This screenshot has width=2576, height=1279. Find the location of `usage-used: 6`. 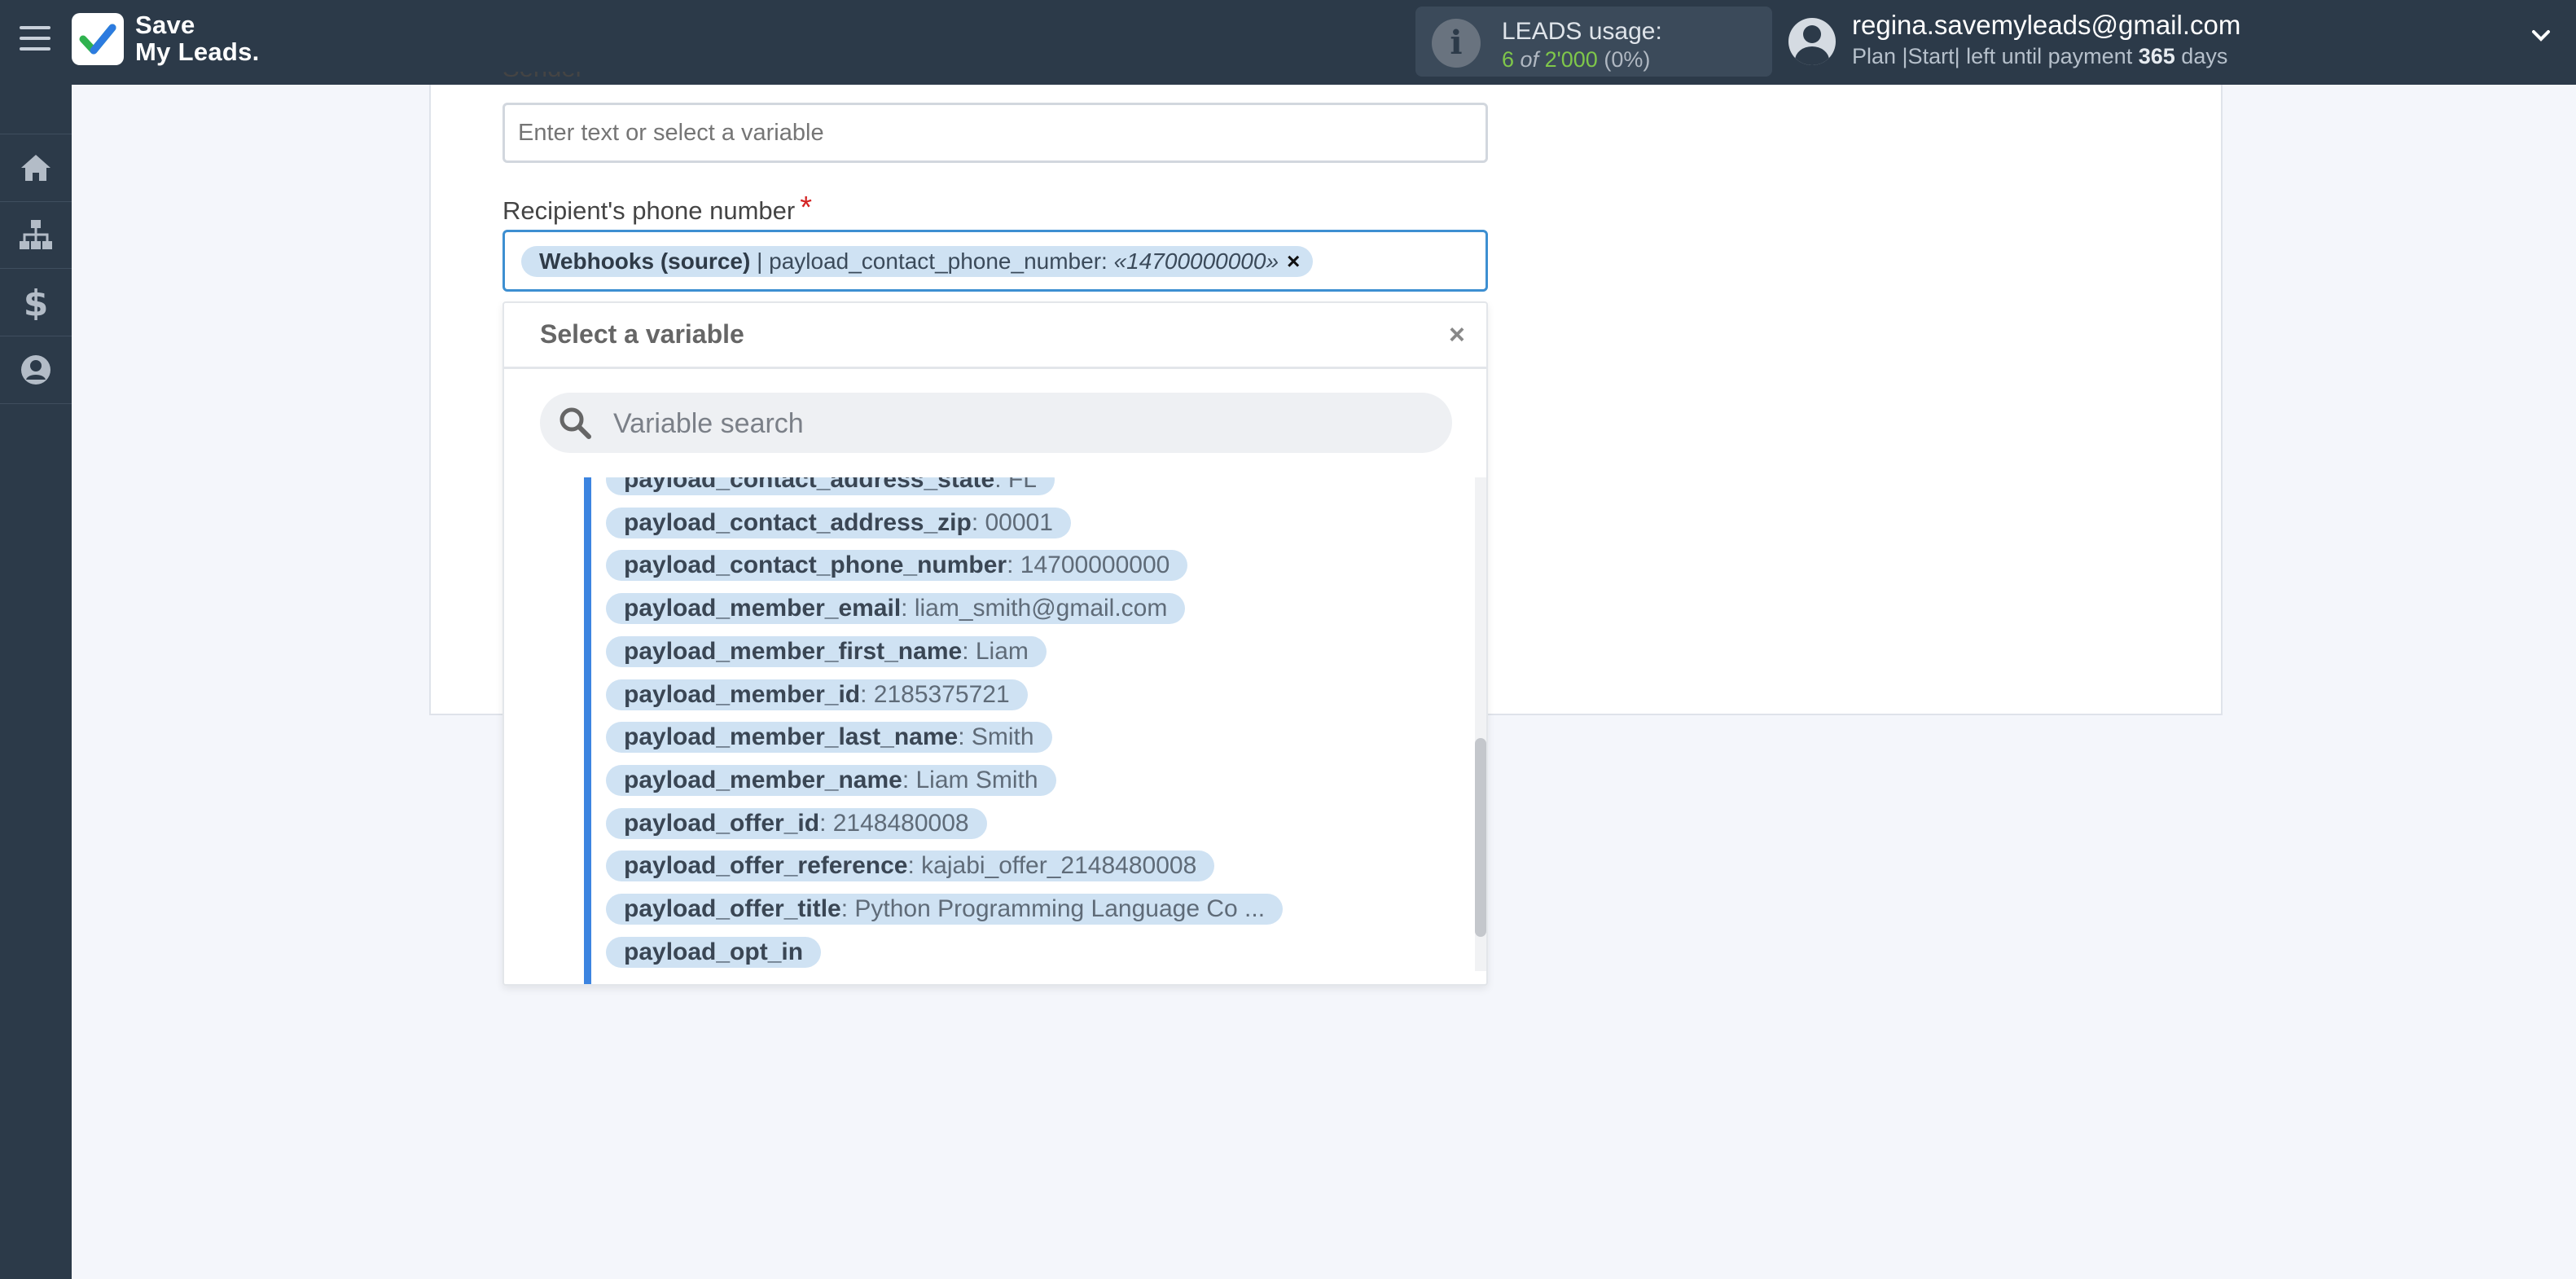

usage-used: 6 is located at coordinates (1508, 60).